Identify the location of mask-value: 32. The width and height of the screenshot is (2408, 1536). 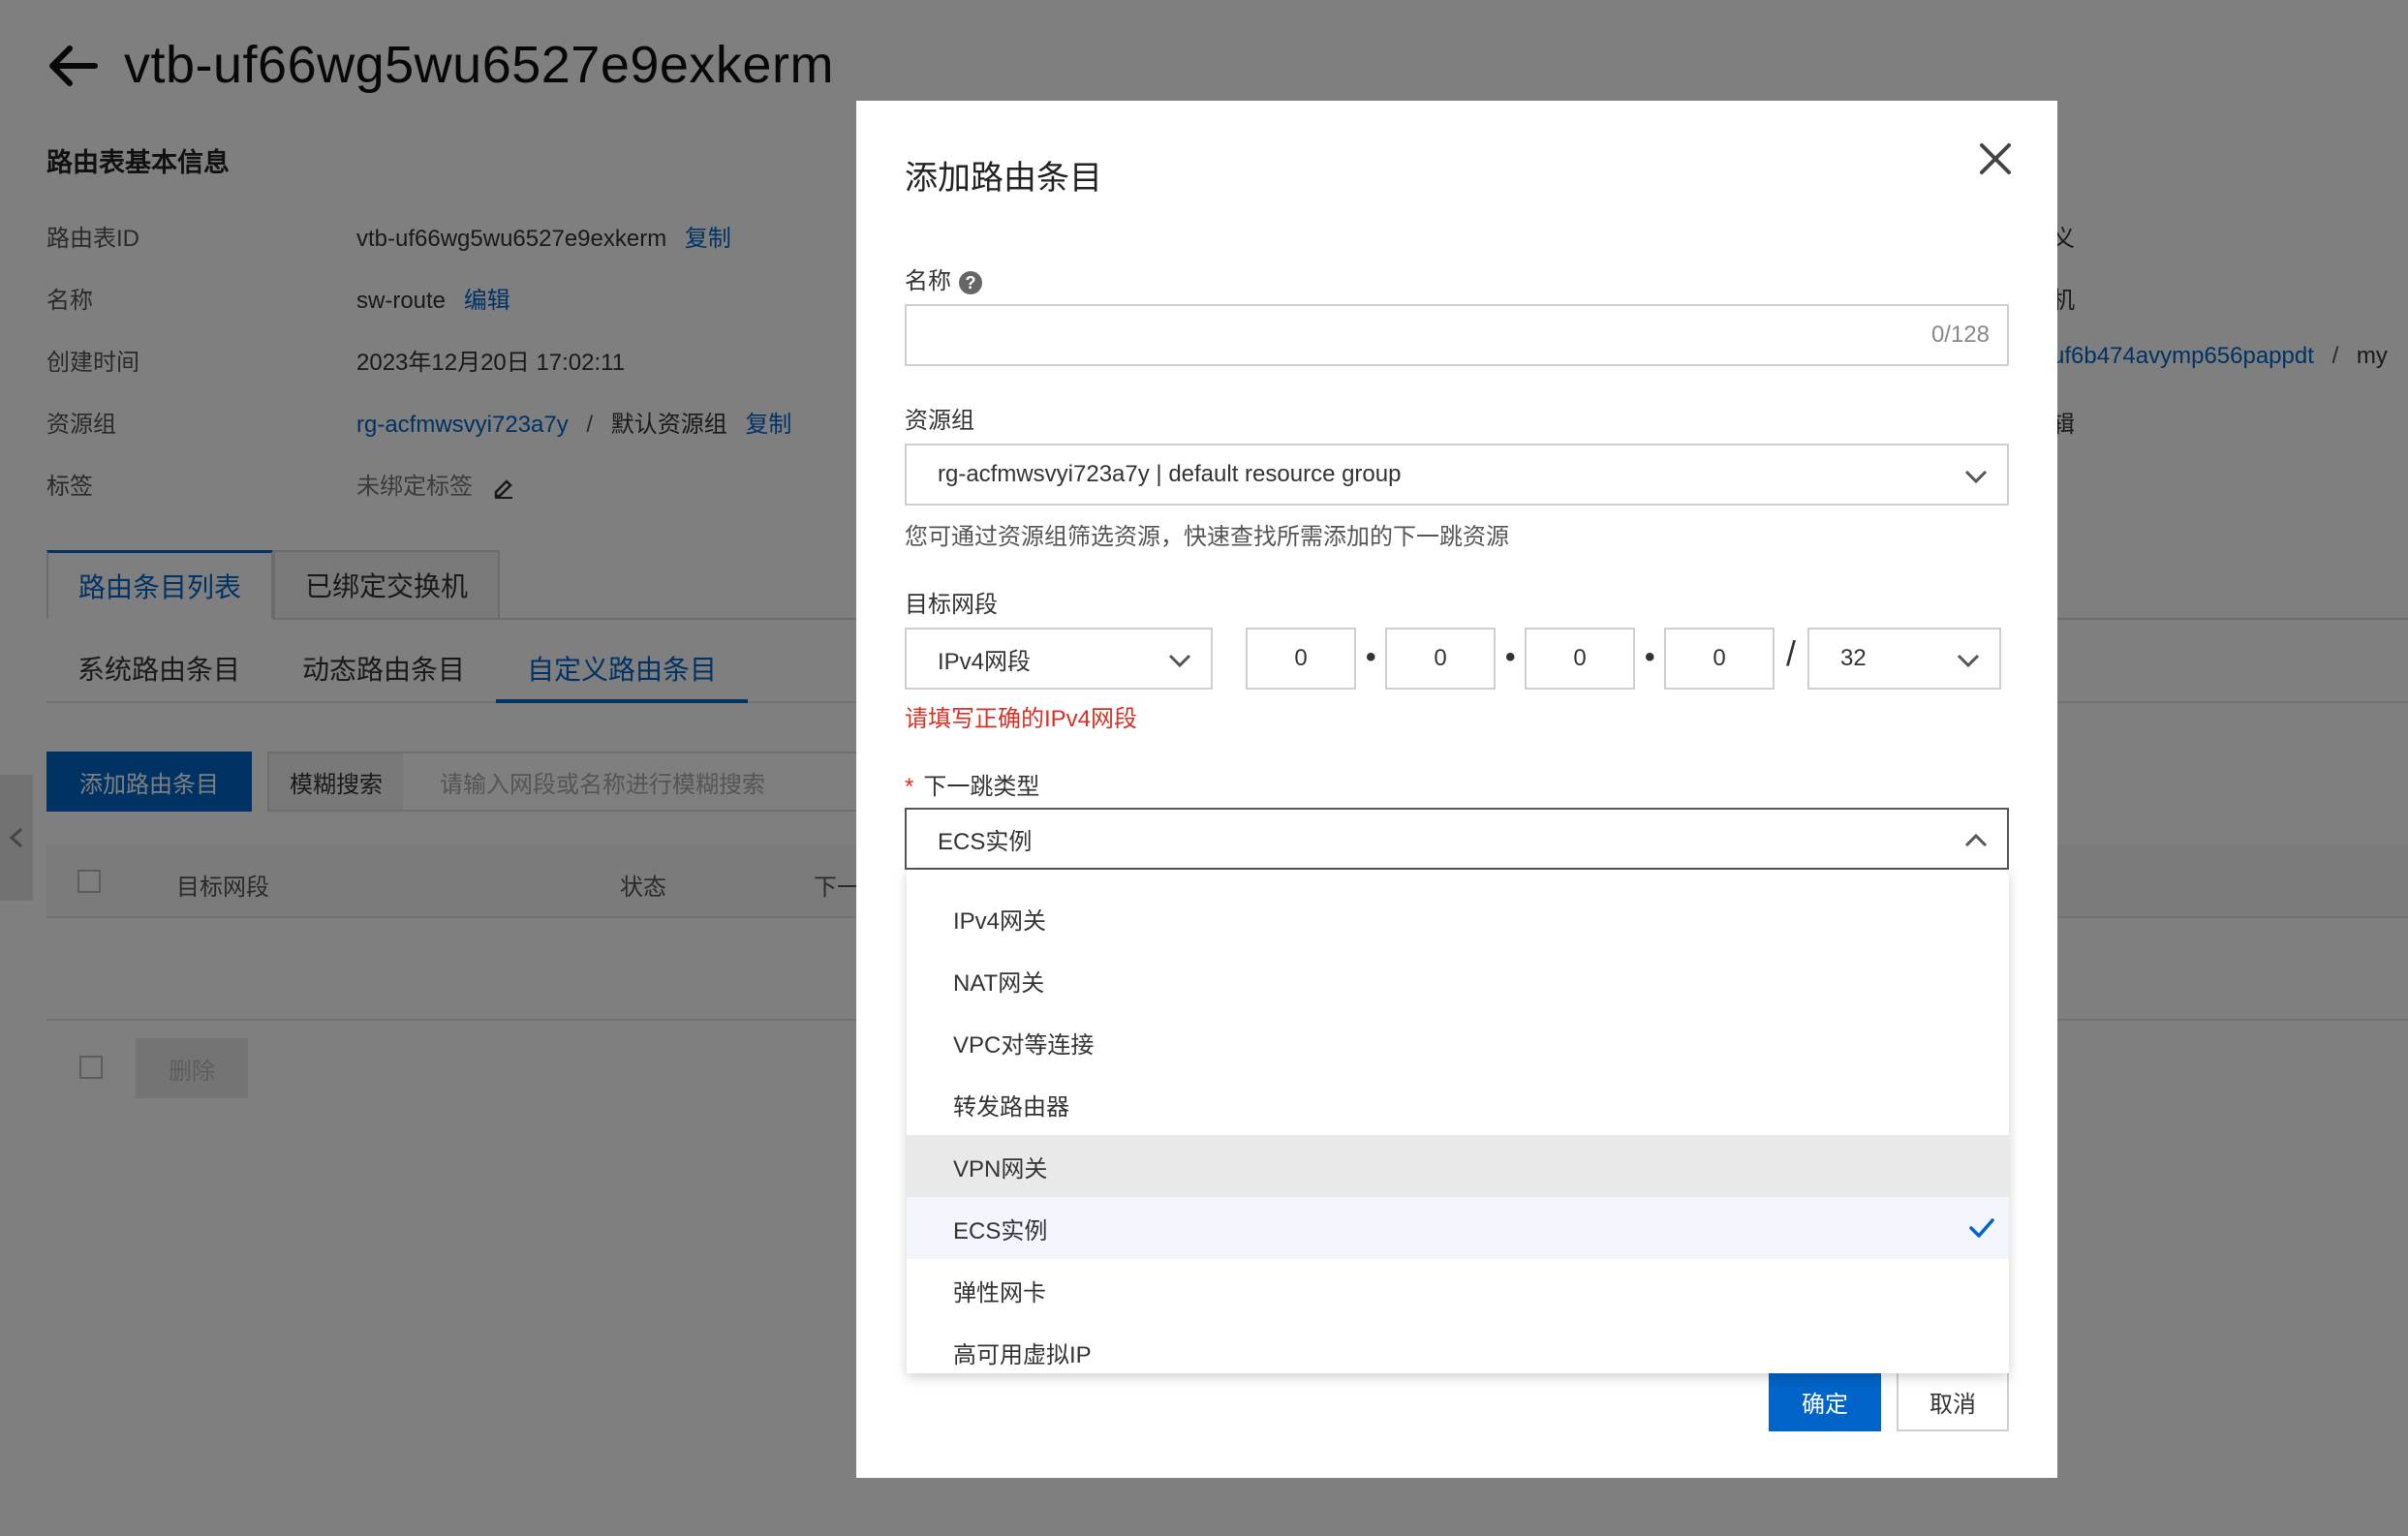
(1853, 658).